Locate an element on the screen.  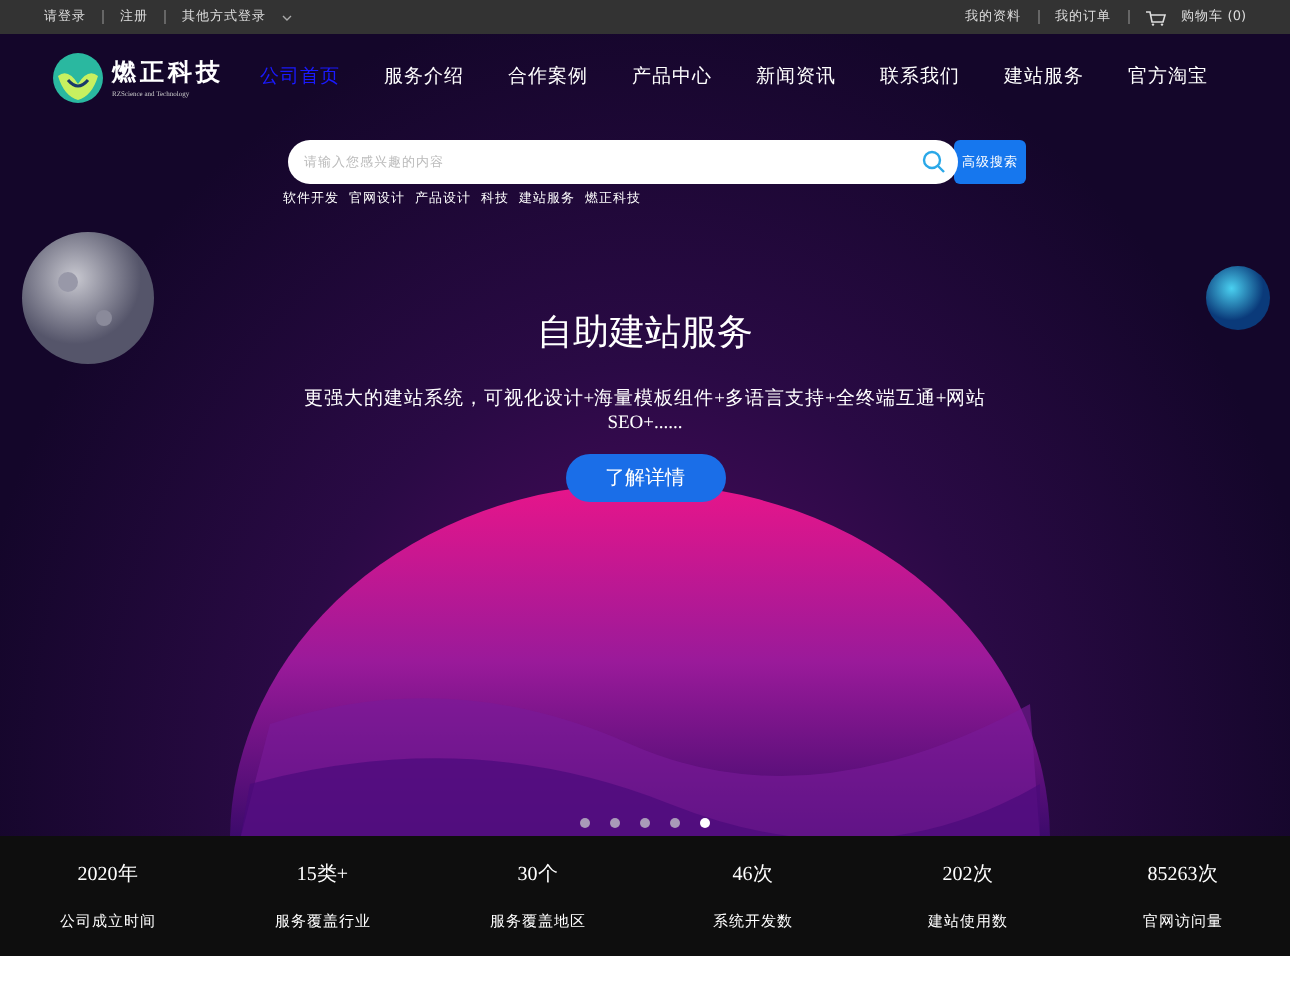
caret-icon is located at coordinates (287, 17).